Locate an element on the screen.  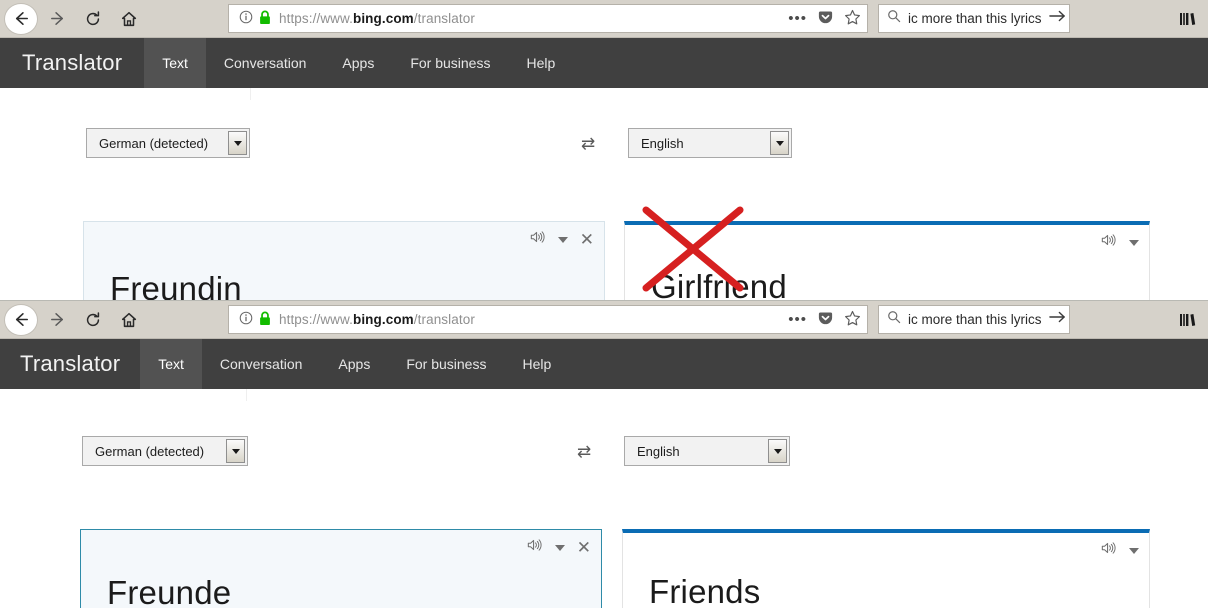
target-panel-tools is located at coordinates (1120, 242).